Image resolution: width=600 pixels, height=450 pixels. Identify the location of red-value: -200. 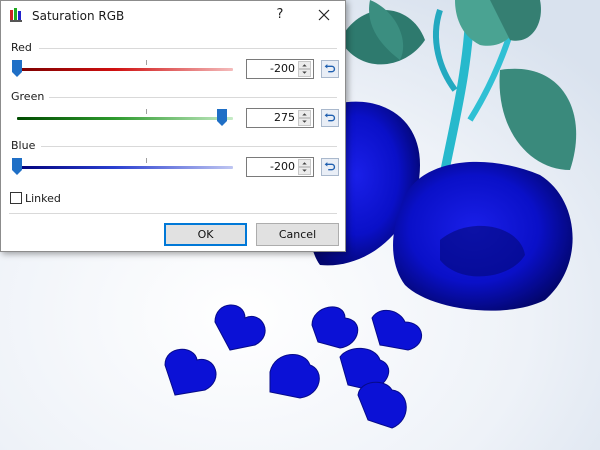
(282, 68).